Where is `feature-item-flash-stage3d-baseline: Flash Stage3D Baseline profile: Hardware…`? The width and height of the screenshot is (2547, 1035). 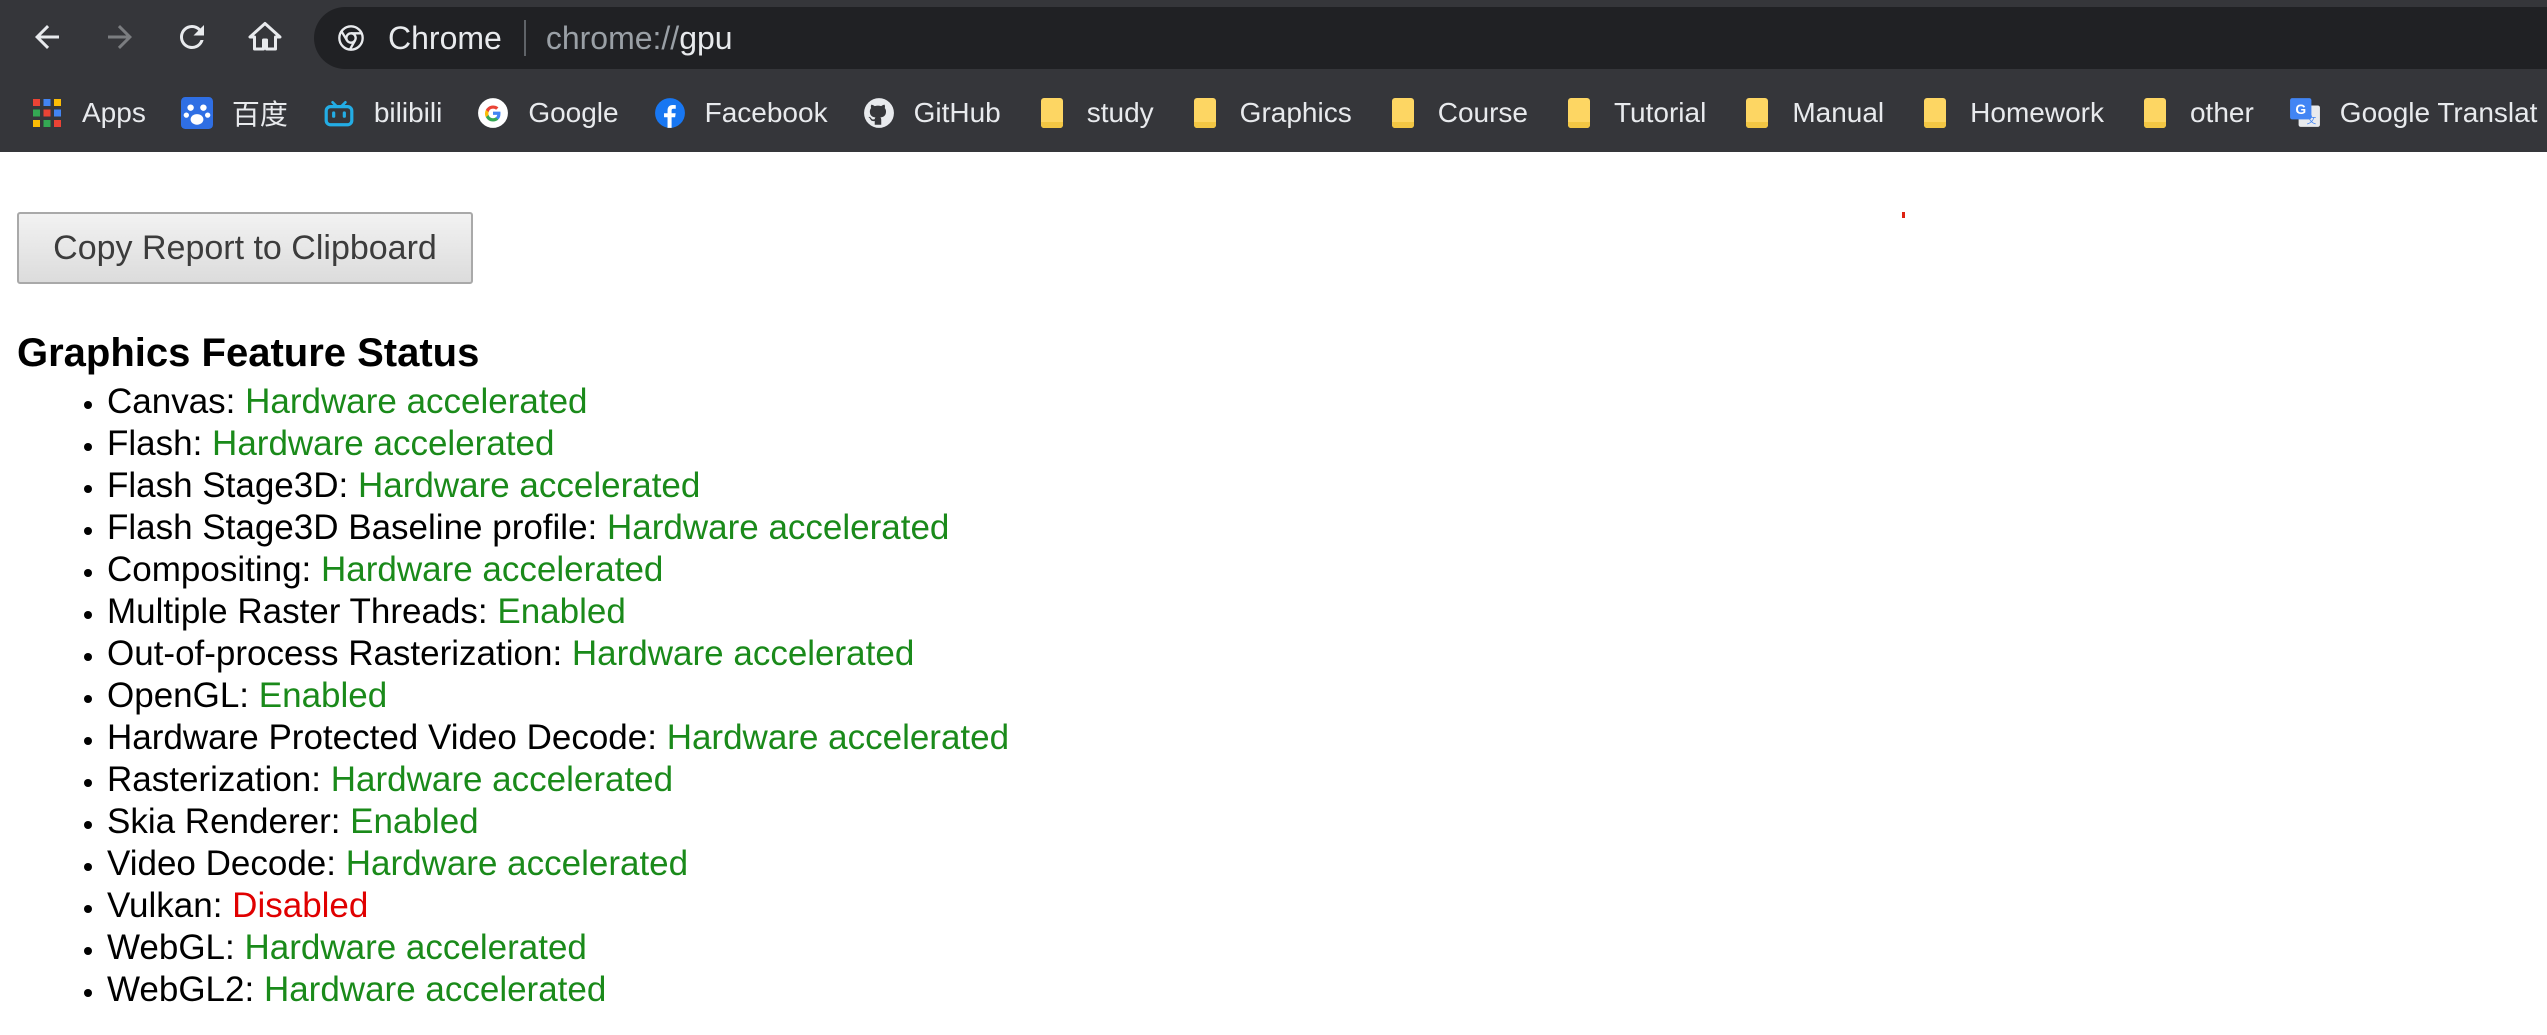
feature-item-flash-stage3d-baseline: Flash Stage3D Baseline profile: Hardware… is located at coordinates (1327, 528).